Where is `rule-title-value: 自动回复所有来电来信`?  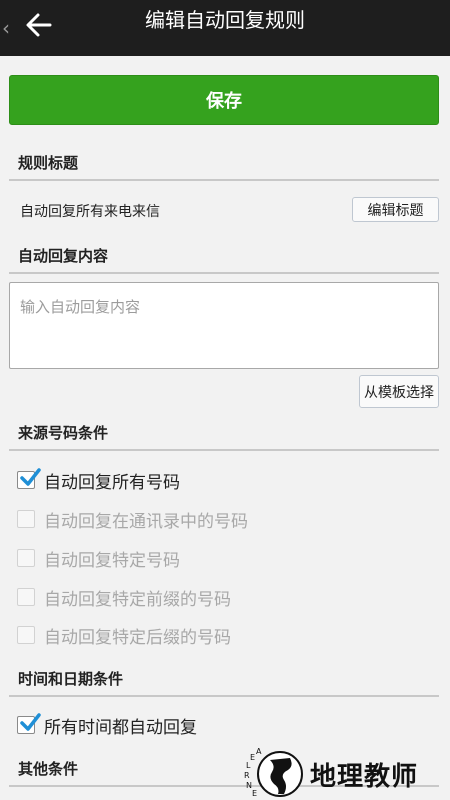
rule-title-value: 自动回复所有来电来信 is located at coordinates (90, 212).